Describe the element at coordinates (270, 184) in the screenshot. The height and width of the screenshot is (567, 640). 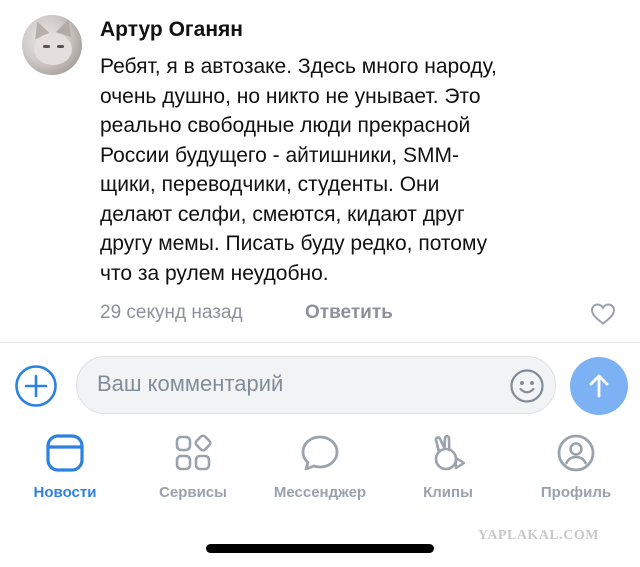
I see `comment-text-line: щики, переводчики, студенты. Они` at that location.